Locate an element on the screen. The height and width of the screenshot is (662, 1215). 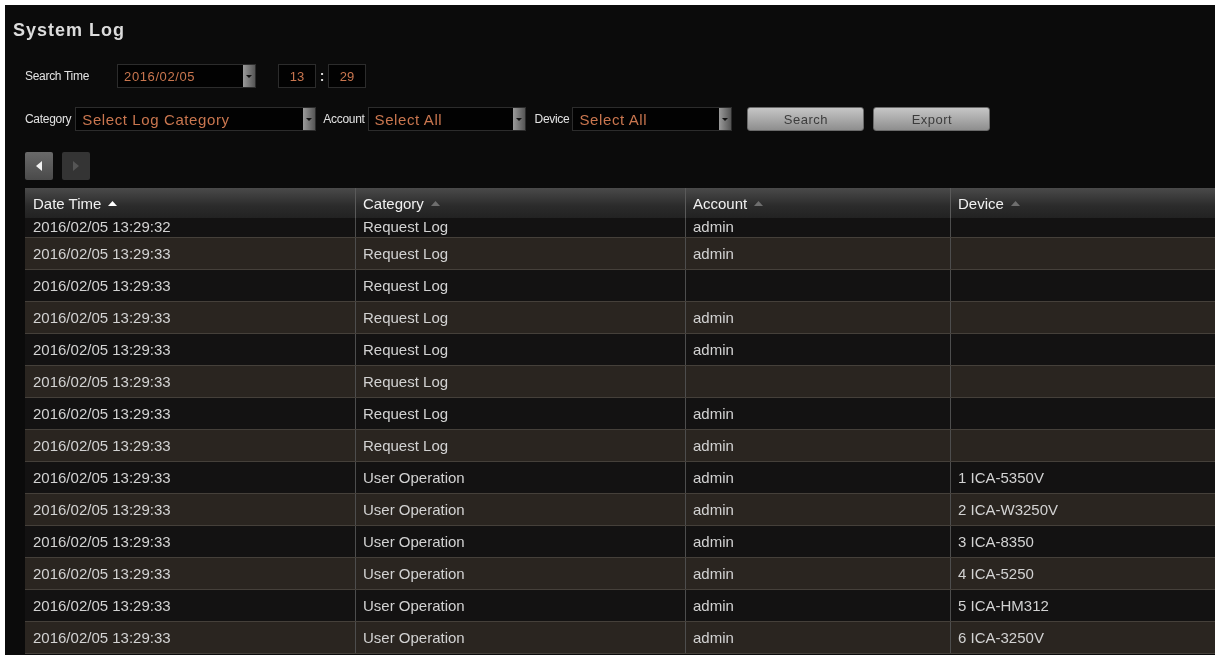
page-title: System Log is located at coordinates (69, 30).